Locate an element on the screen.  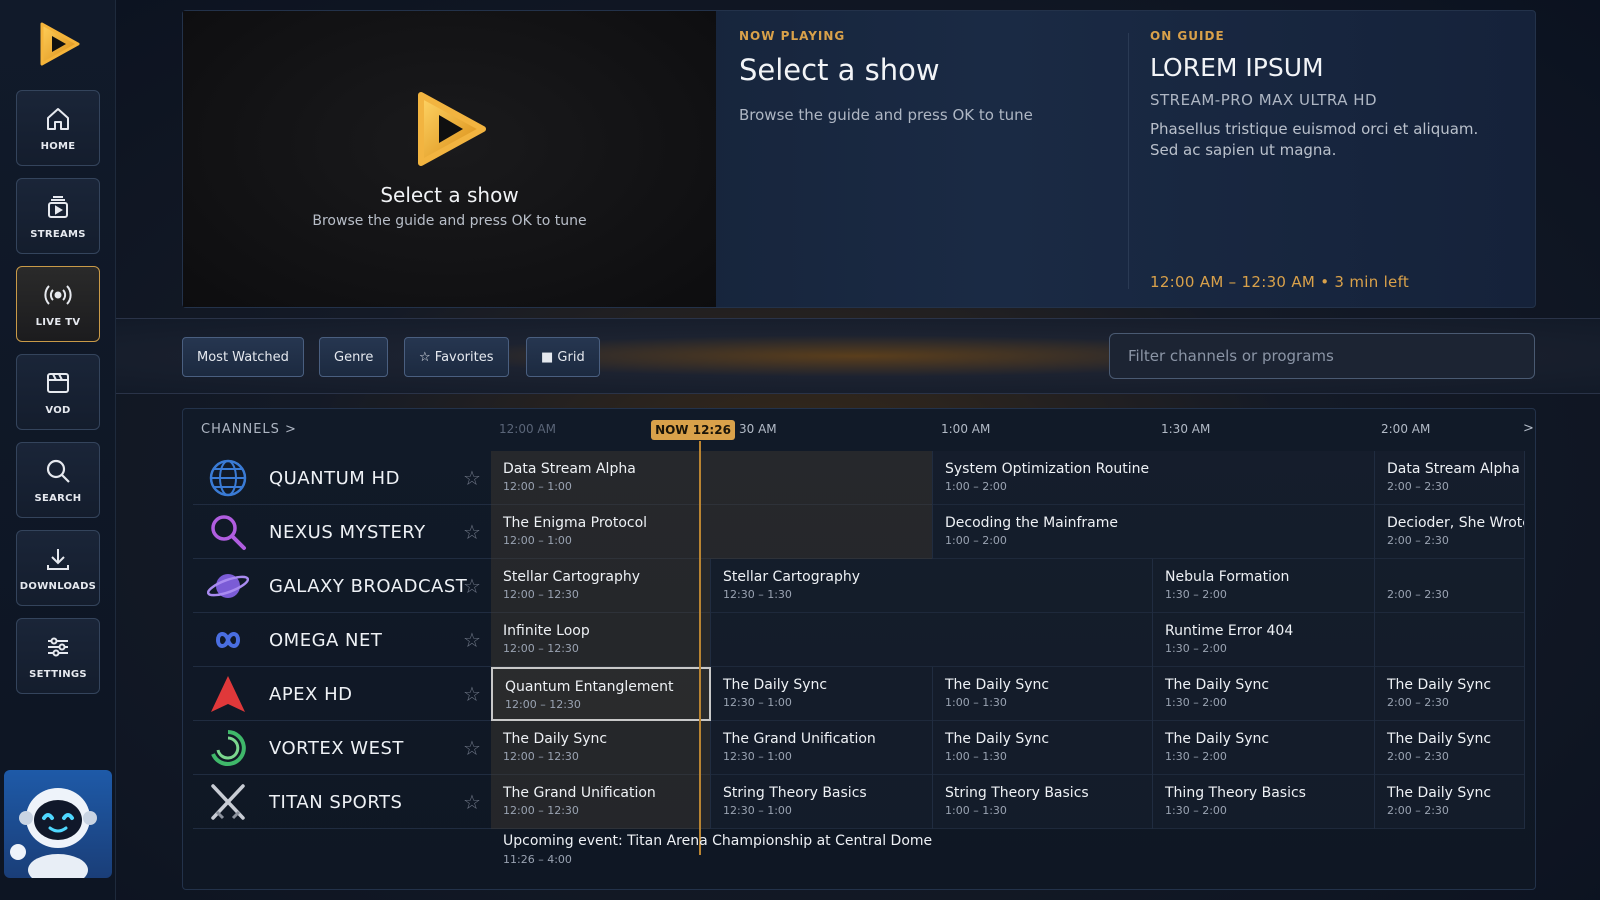
nav-live-tv-button: LIVE TV is located at coordinates (58, 304).